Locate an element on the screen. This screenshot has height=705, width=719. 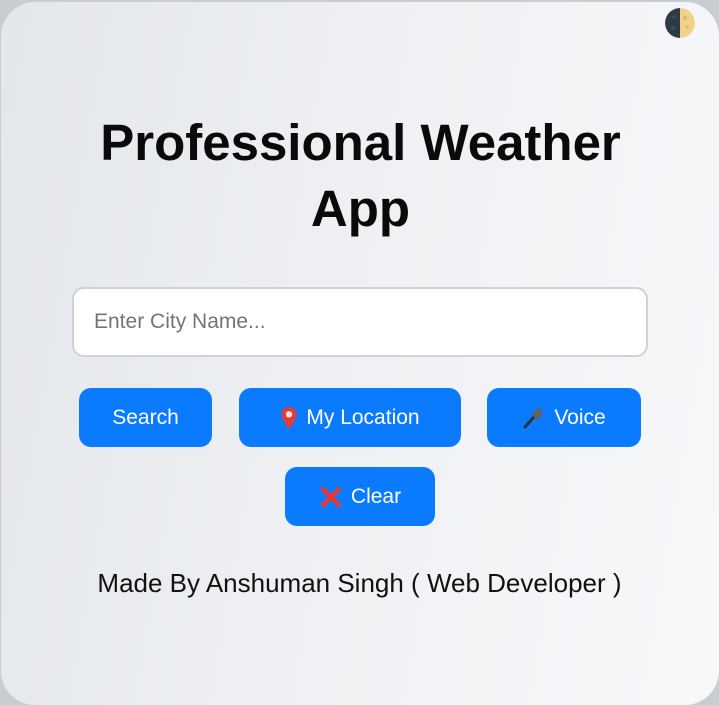
clear-button: Clear is located at coordinates (360, 496).